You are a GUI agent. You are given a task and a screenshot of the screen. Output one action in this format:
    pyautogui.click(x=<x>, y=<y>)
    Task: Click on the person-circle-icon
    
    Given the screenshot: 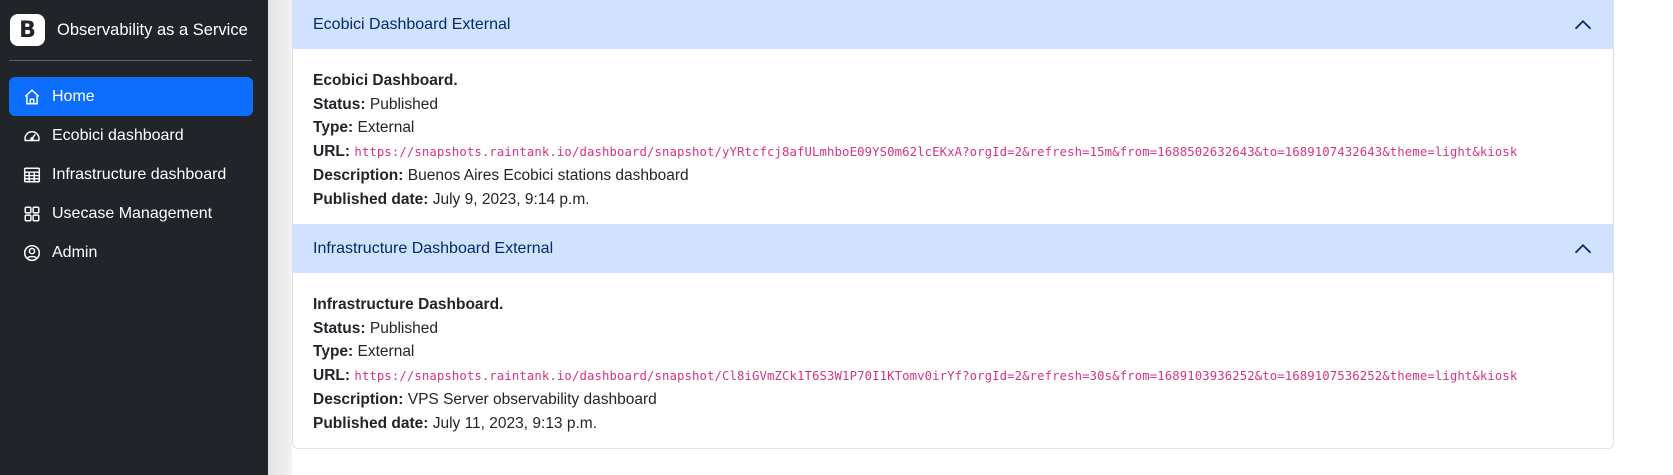 What is the action you would take?
    pyautogui.click(x=32, y=253)
    